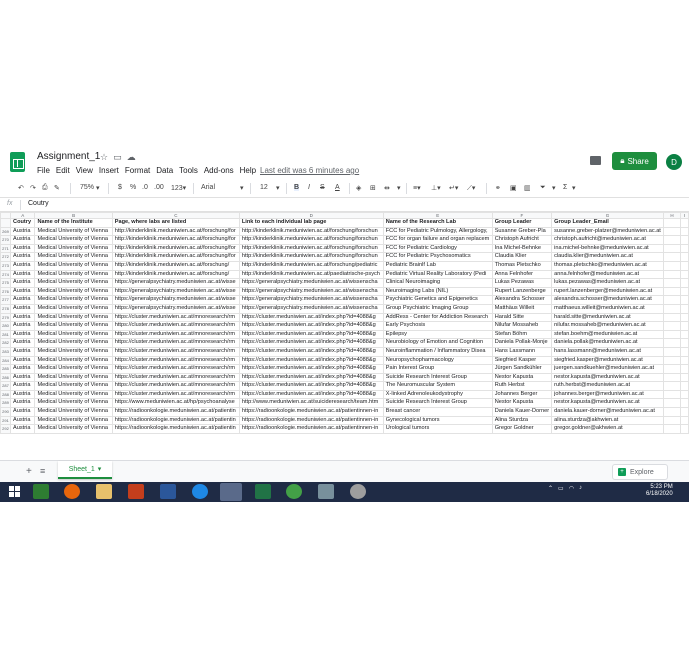 The width and height of the screenshot is (689, 650). What do you see at coordinates (373, 188) in the screenshot?
I see `borders-icon: ⊞` at bounding box center [373, 188].